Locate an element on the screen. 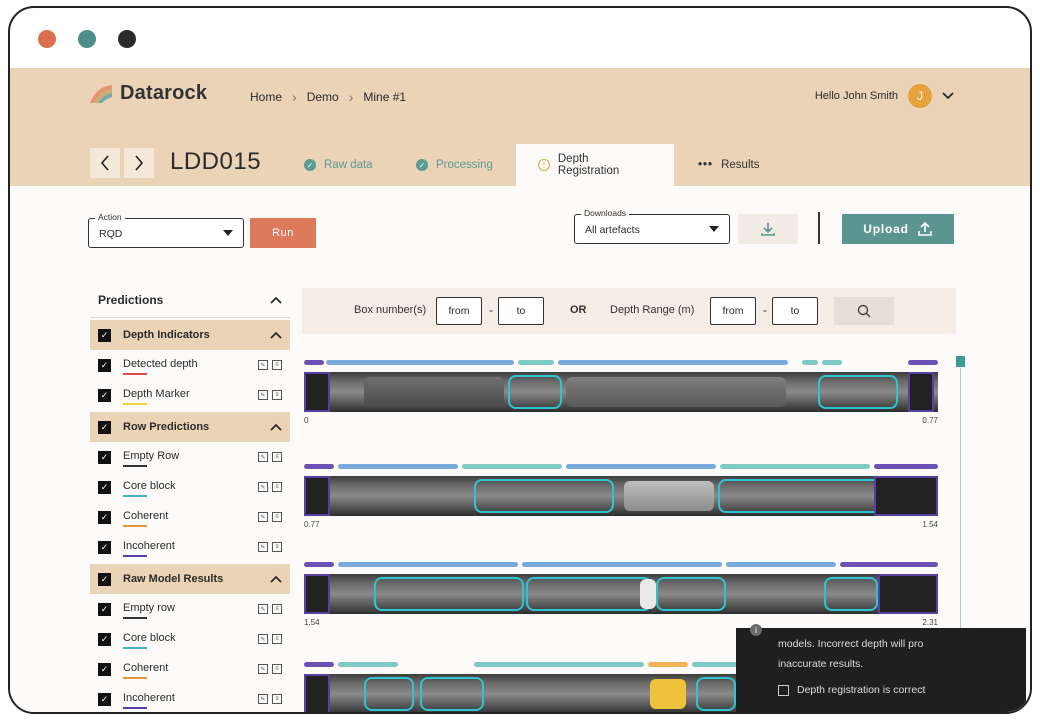 Image resolution: width=1040 pixels, height=720 pixels. tab-results: ••• Results is located at coordinates (728, 165).